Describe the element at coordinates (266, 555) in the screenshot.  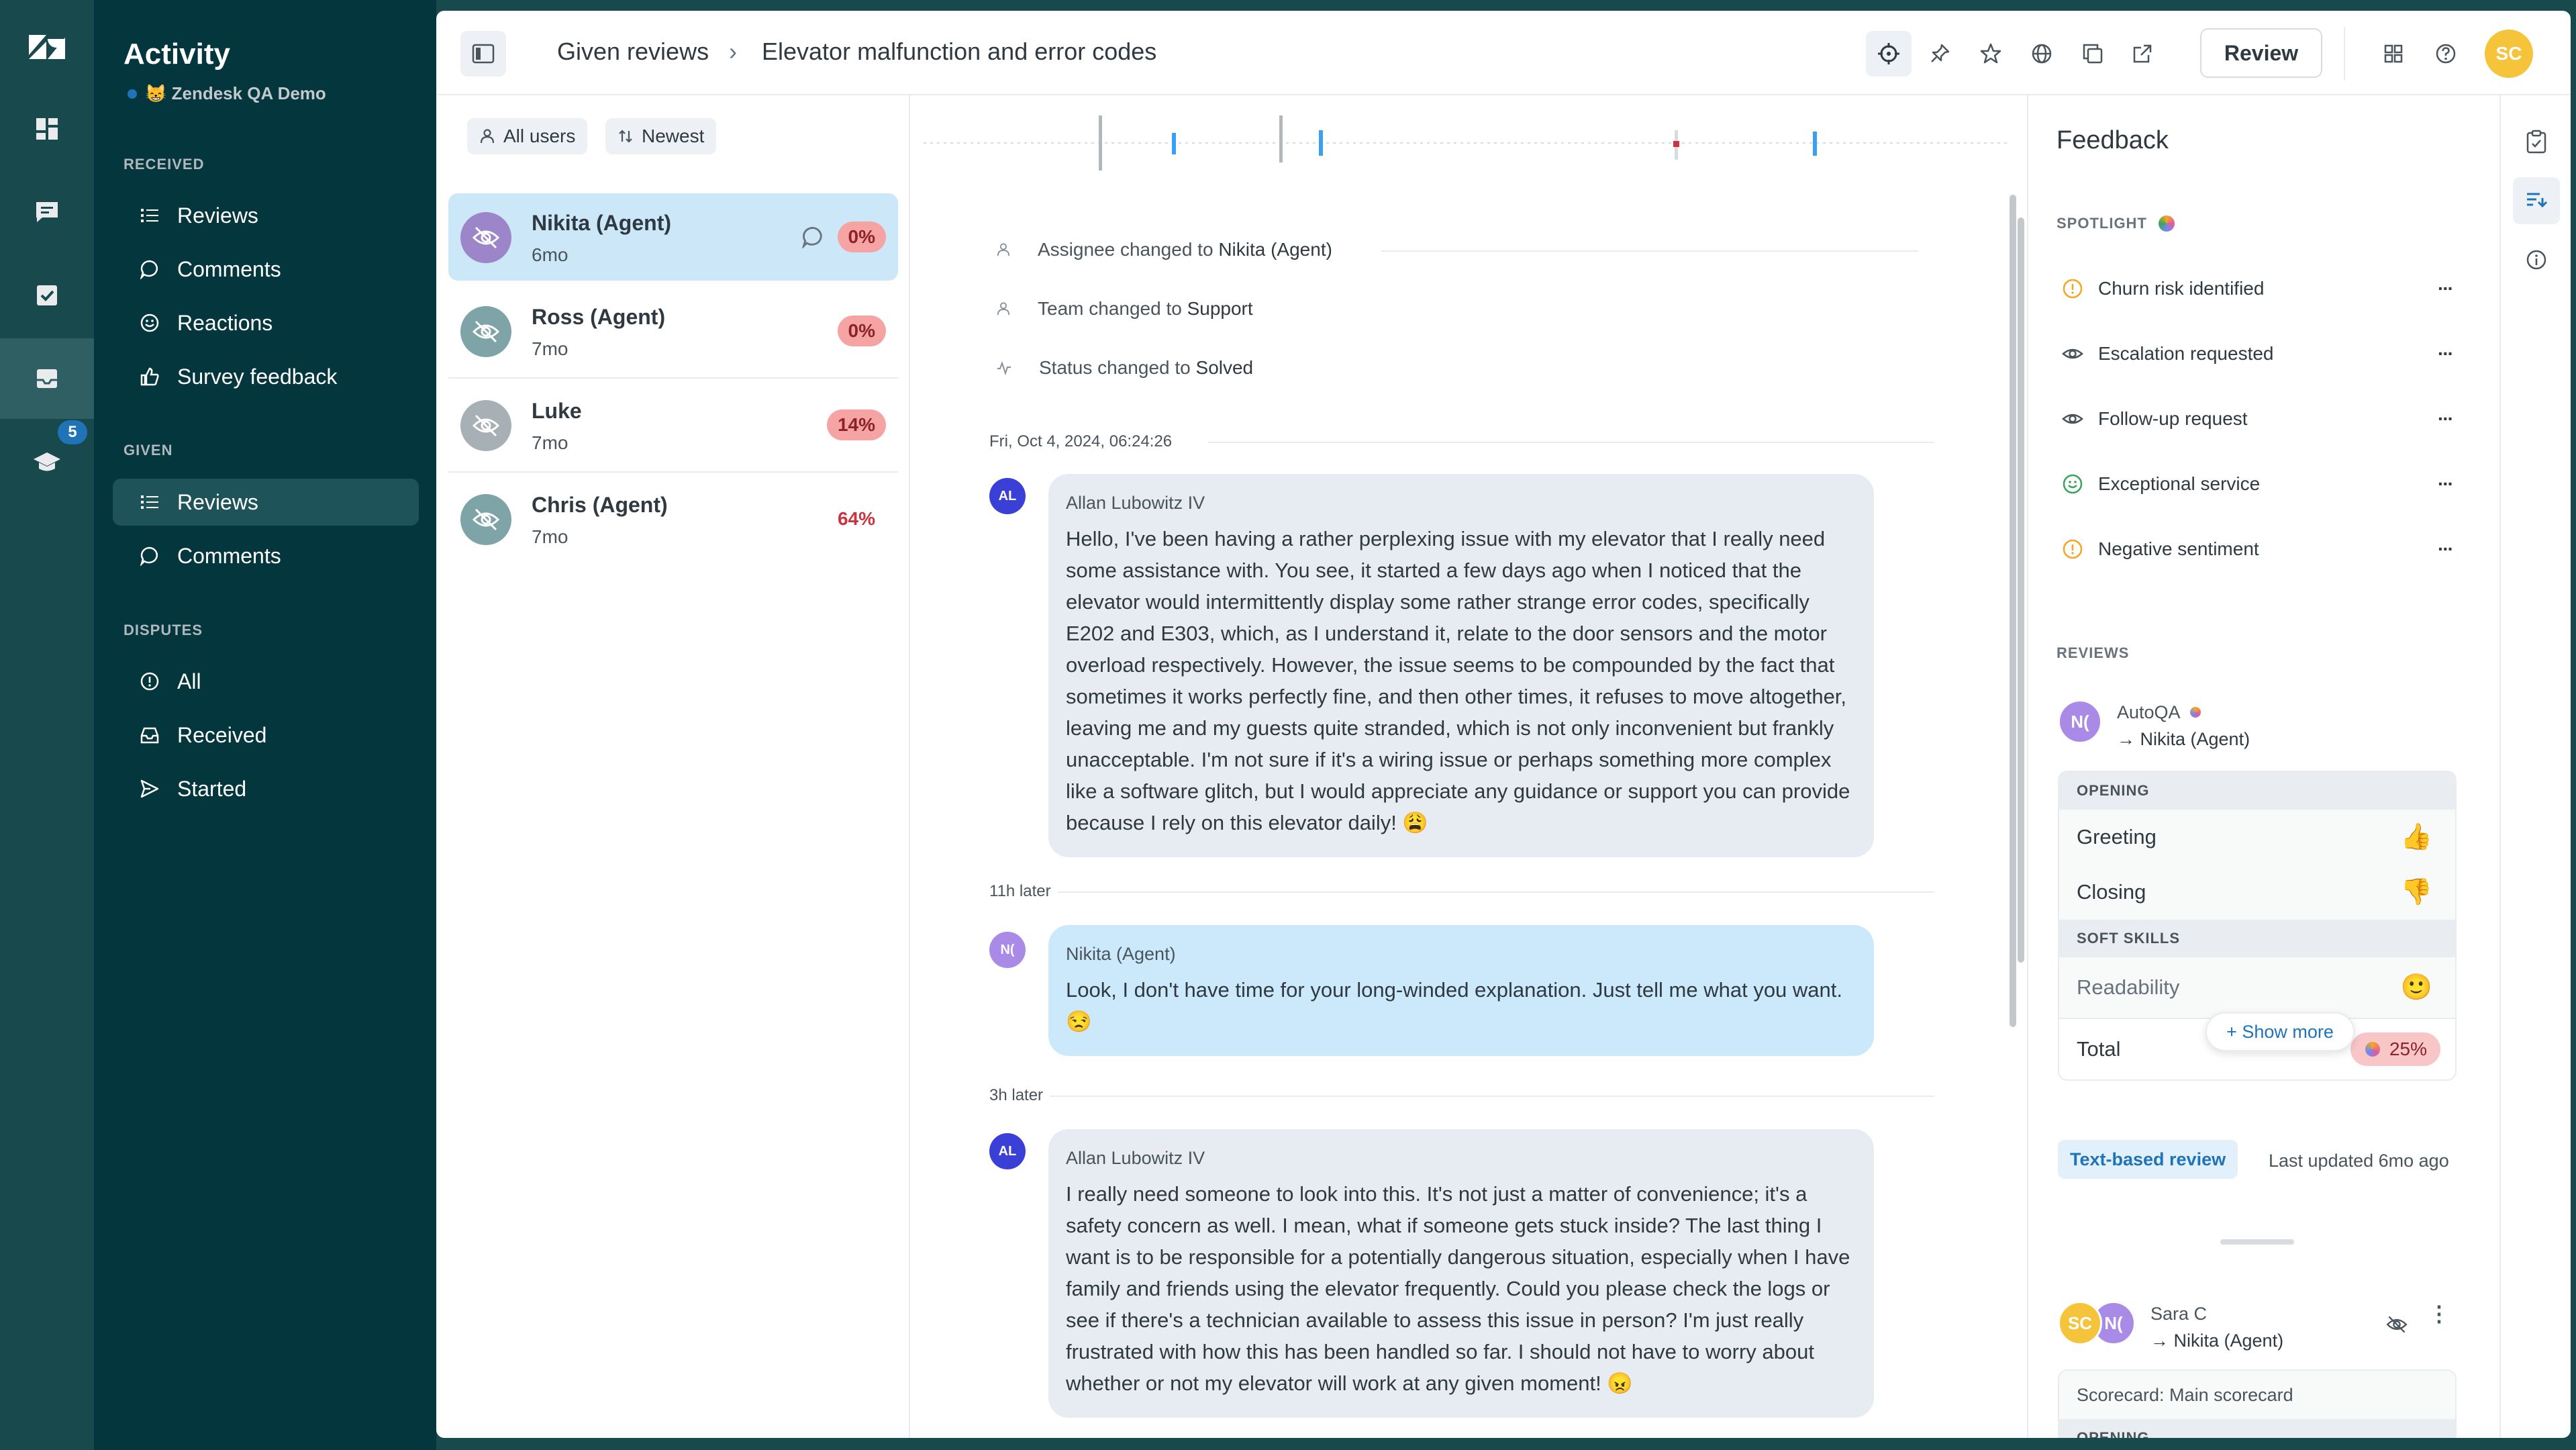
I see `sidebar-item-given-comments: Comments` at that location.